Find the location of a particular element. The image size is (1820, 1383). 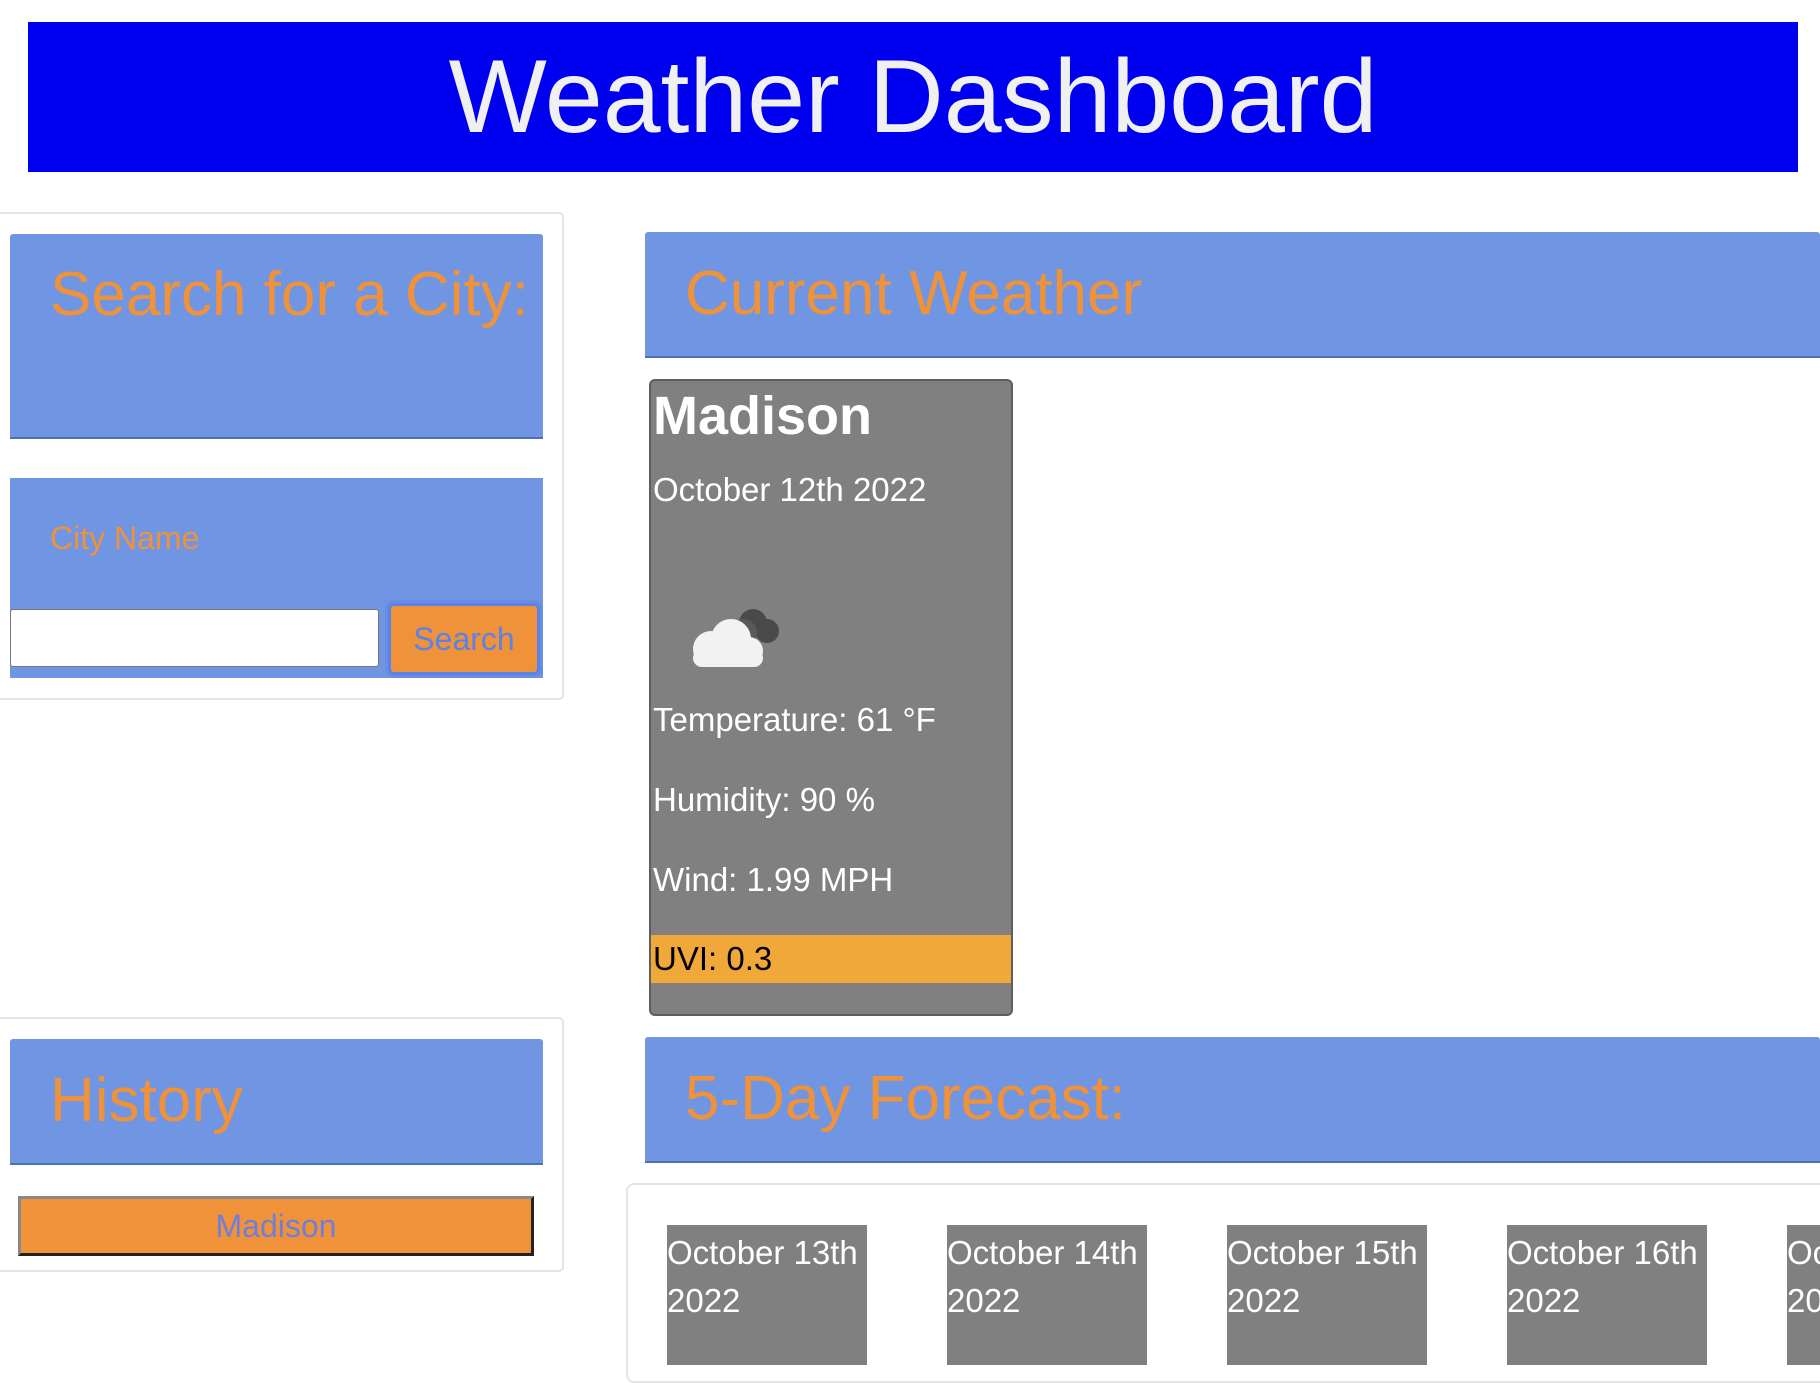

search-heading: Search for a City: is located at coordinates (276, 336).